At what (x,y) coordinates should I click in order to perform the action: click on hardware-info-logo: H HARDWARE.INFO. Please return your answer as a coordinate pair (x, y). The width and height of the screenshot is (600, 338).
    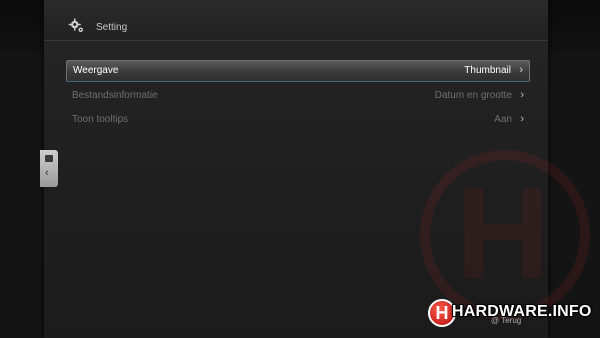
    Looking at the image, I should click on (511, 313).